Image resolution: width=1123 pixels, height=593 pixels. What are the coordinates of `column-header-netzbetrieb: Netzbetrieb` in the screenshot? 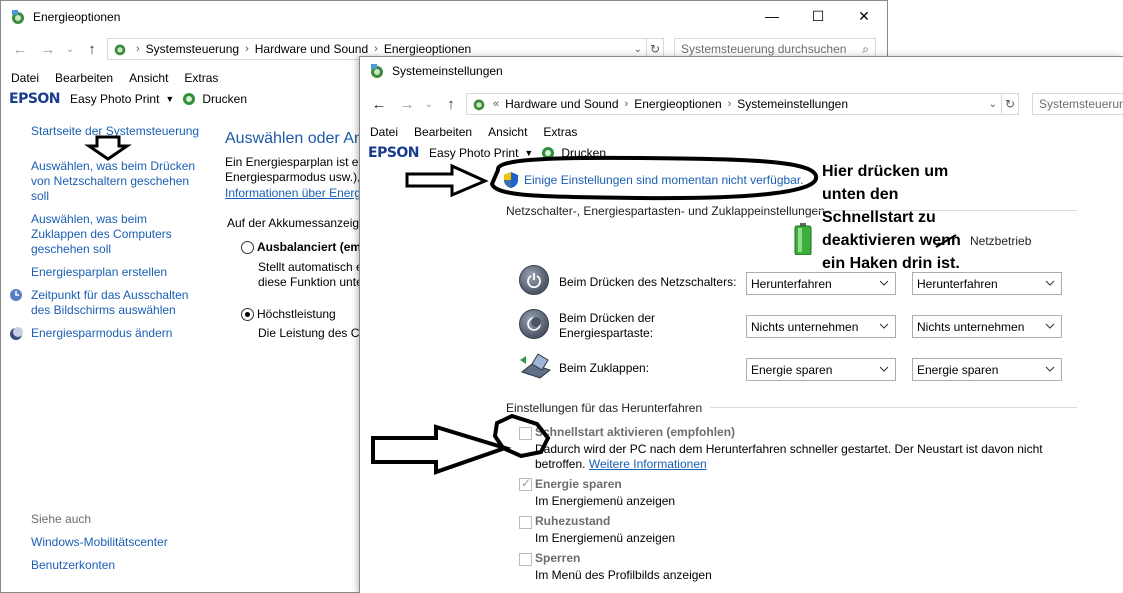 It's located at (1001, 241).